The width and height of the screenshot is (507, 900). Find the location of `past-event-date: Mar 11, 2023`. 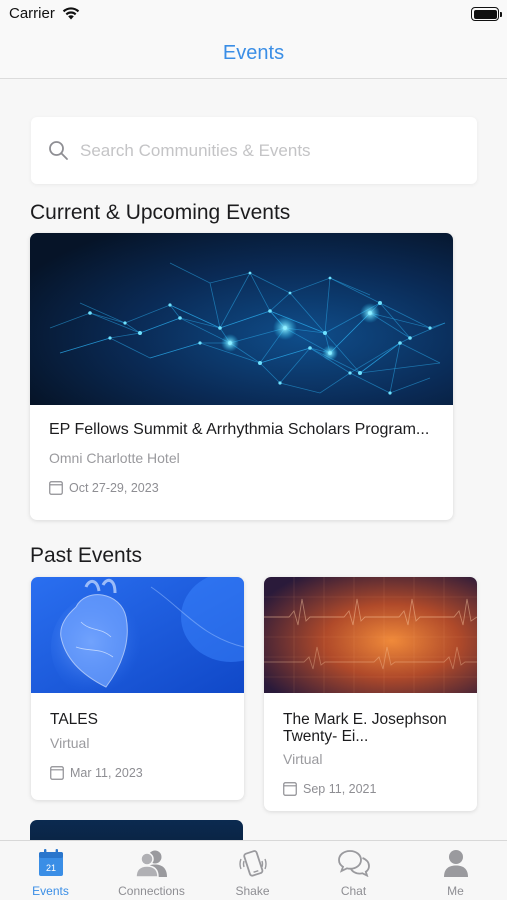

past-event-date: Mar 11, 2023 is located at coordinates (96, 772).